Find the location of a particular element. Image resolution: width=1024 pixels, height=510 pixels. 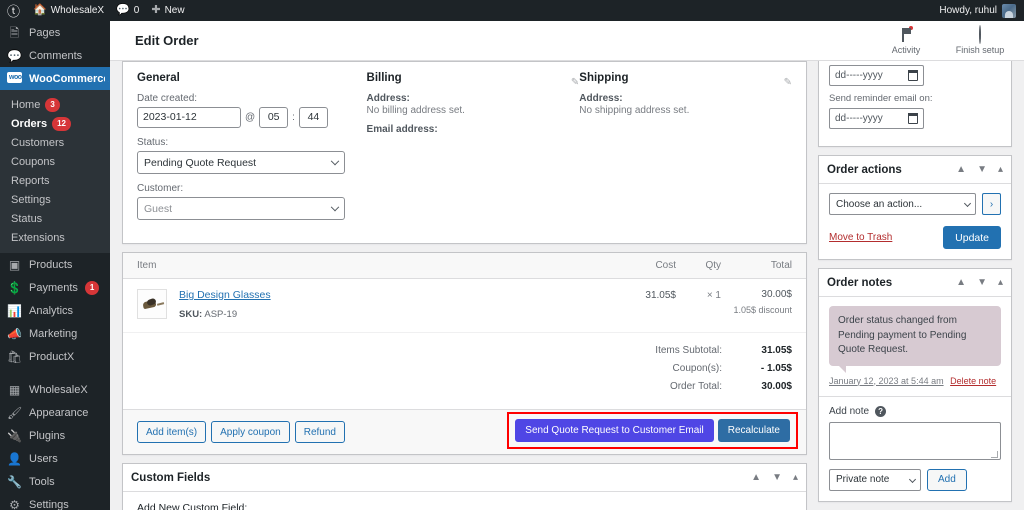

edit-billing-pencil-icon: ✎ is located at coordinates (575, 82).